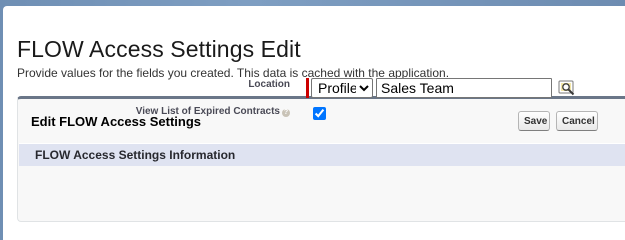 The height and width of the screenshot is (240, 625). I want to click on lookup-icon, so click(567, 87).